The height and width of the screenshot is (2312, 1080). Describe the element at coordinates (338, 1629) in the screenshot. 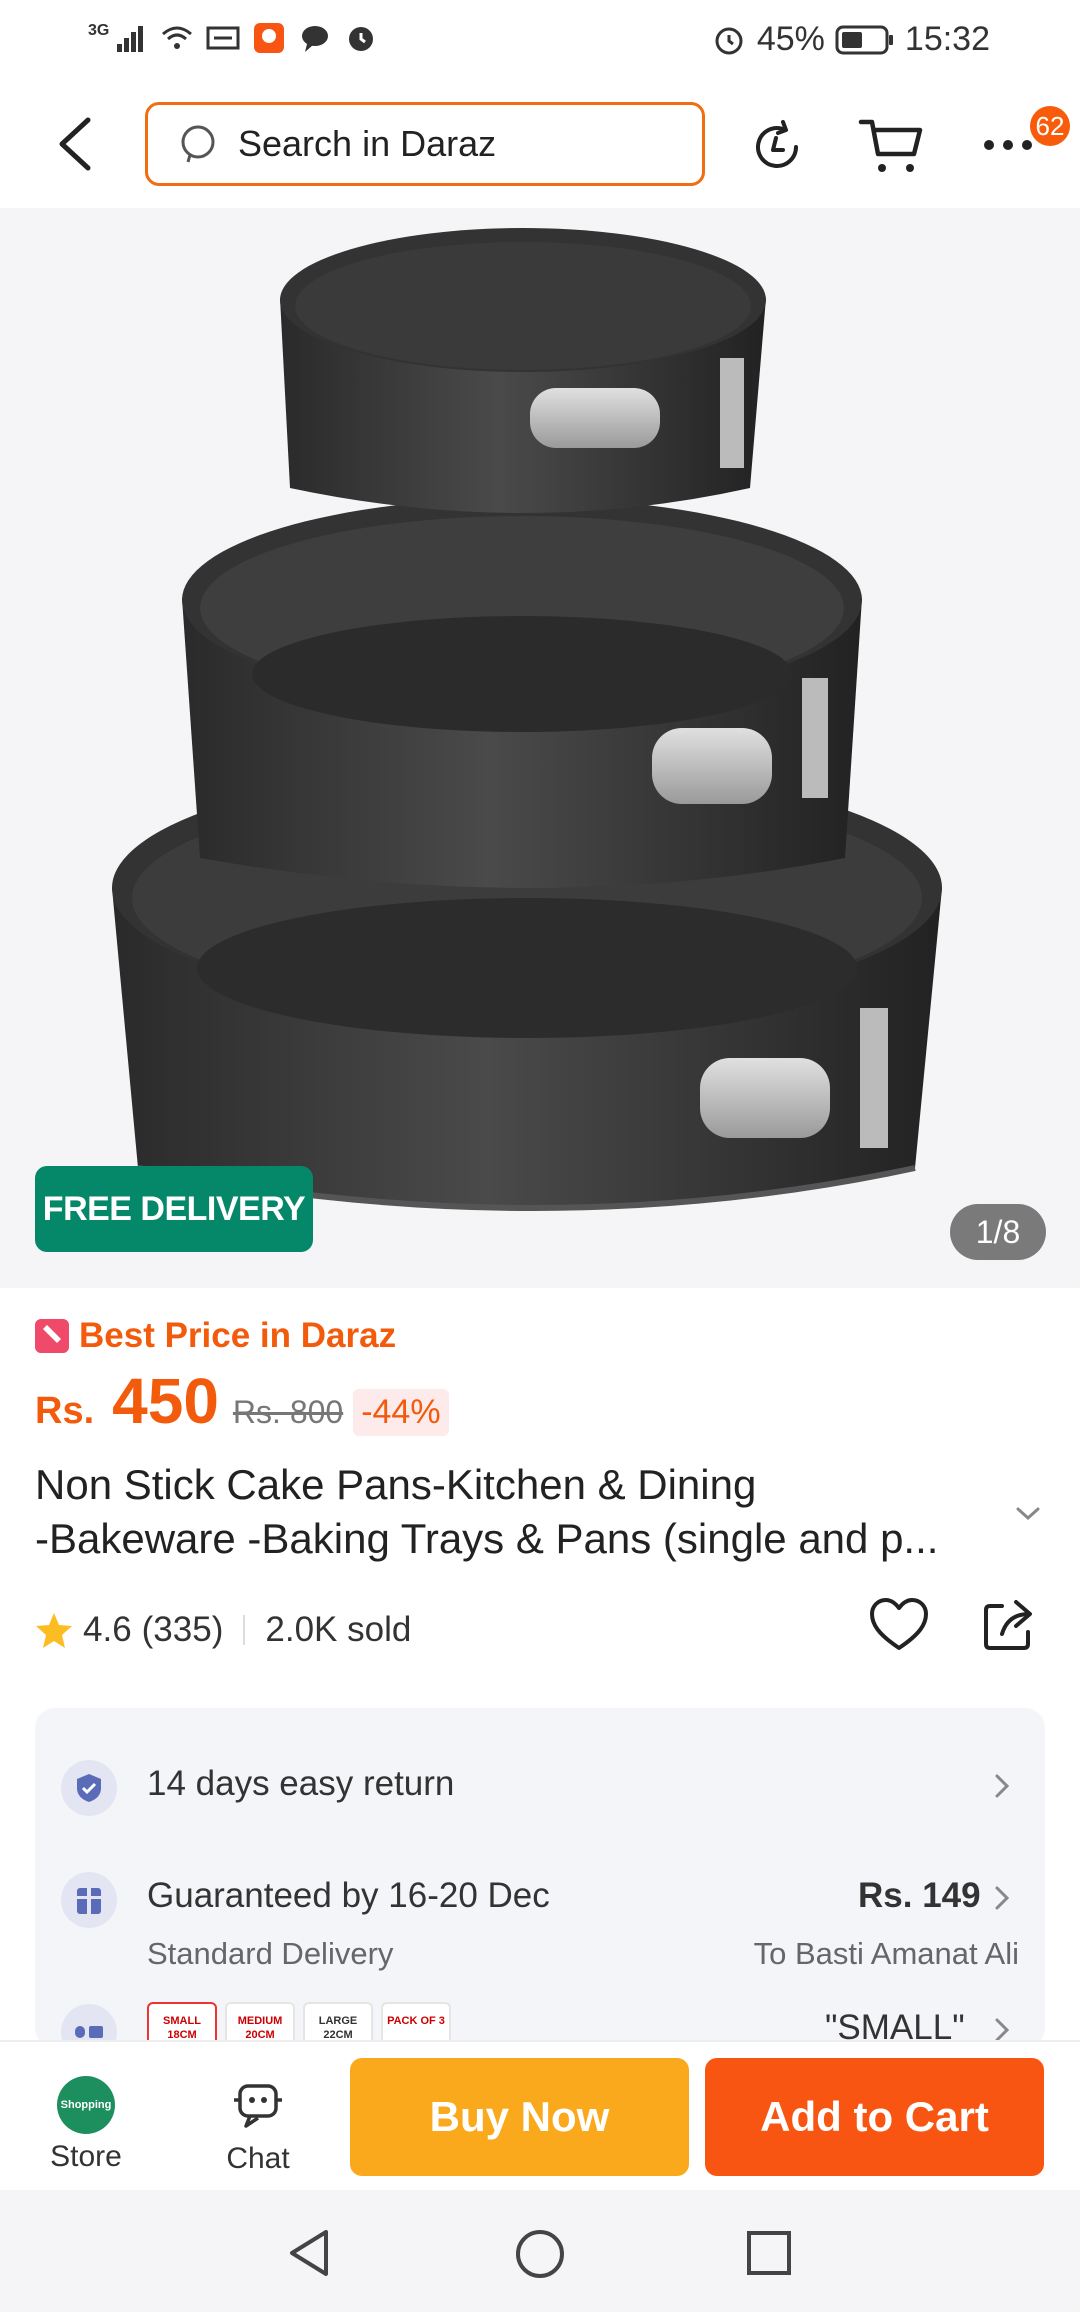

I see `sold-count: 2.0K sold` at that location.